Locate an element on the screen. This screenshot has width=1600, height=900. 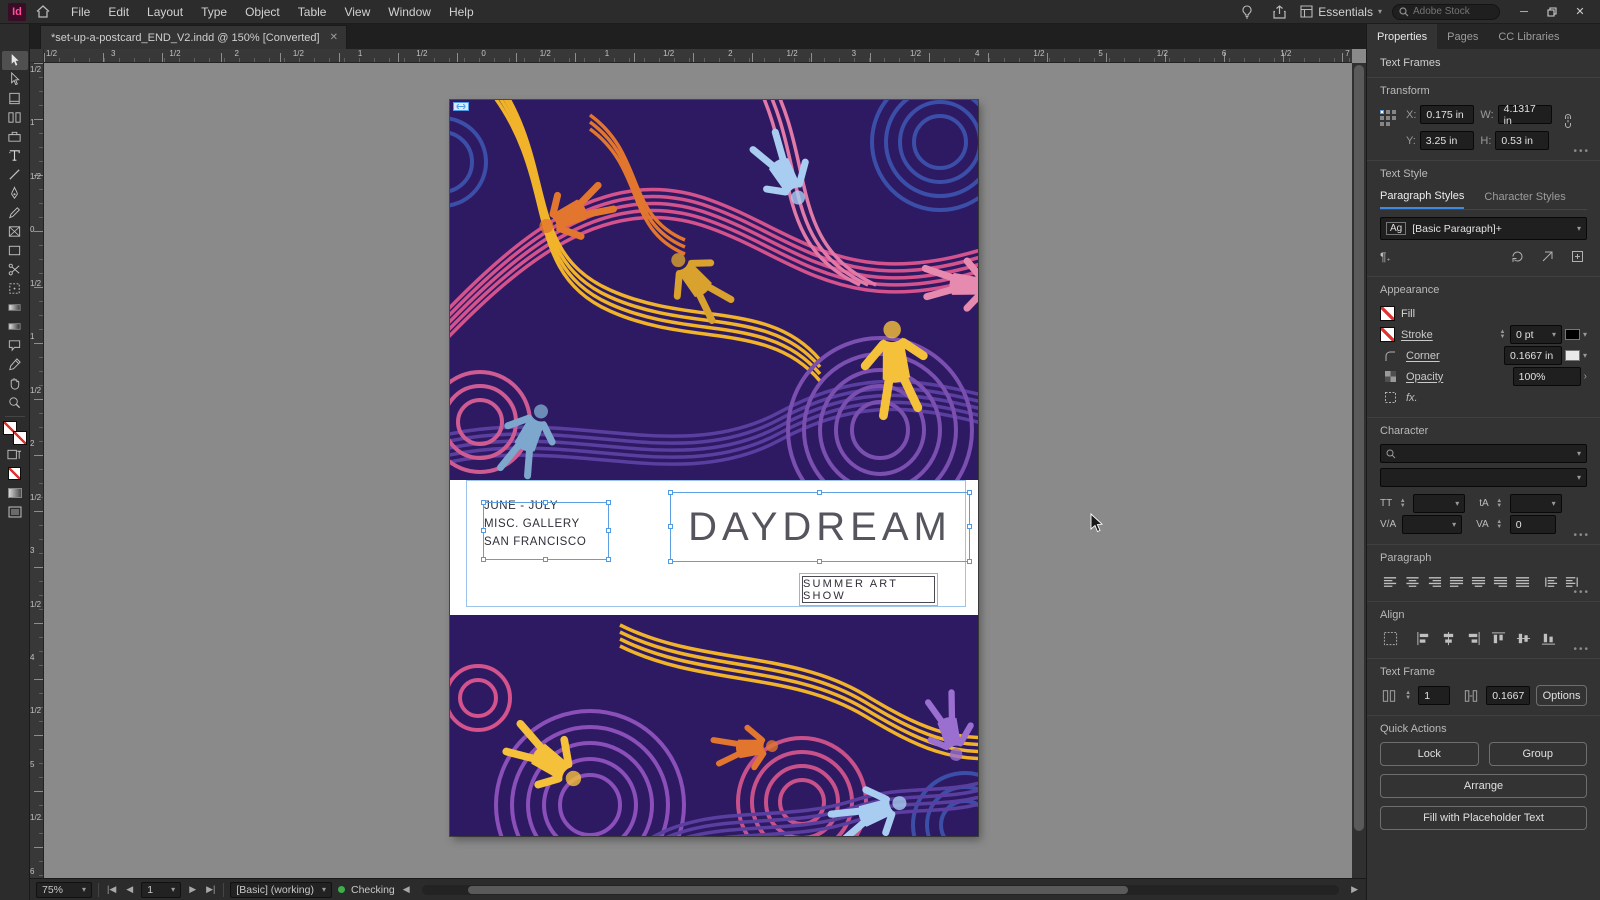
justify-last-right-icon is located at coordinates (1500, 582).